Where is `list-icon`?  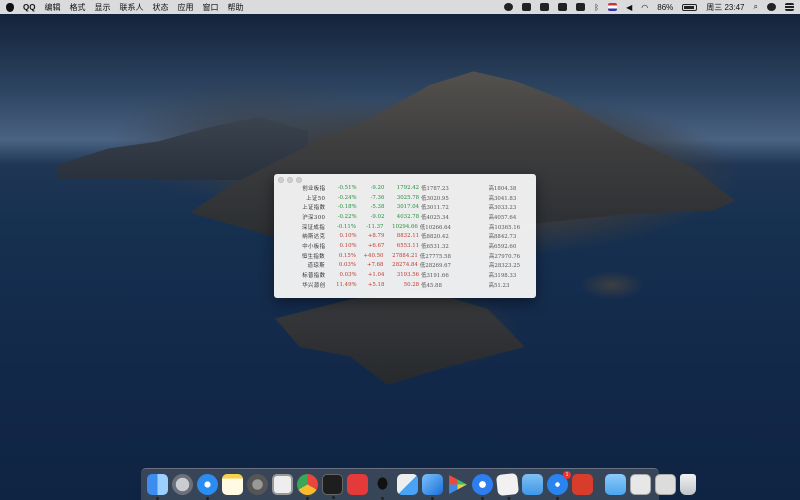
list-icon is located at coordinates (789, 7).